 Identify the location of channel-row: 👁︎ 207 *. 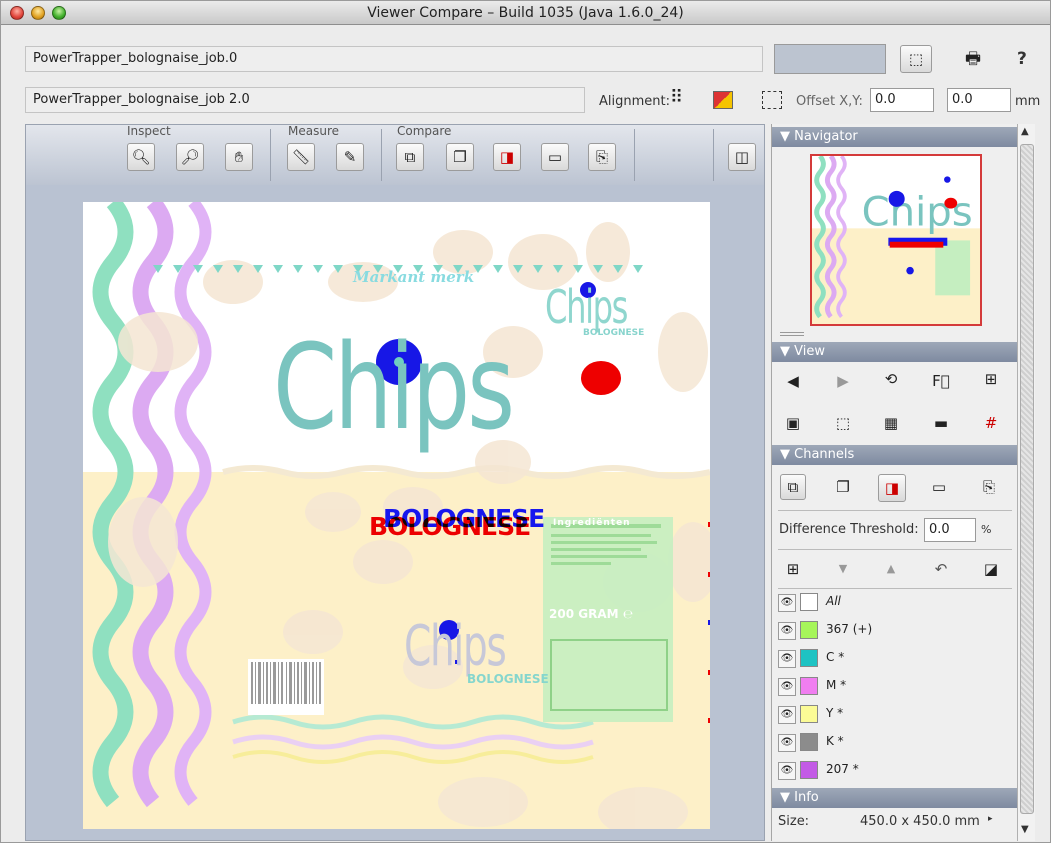
(896, 771).